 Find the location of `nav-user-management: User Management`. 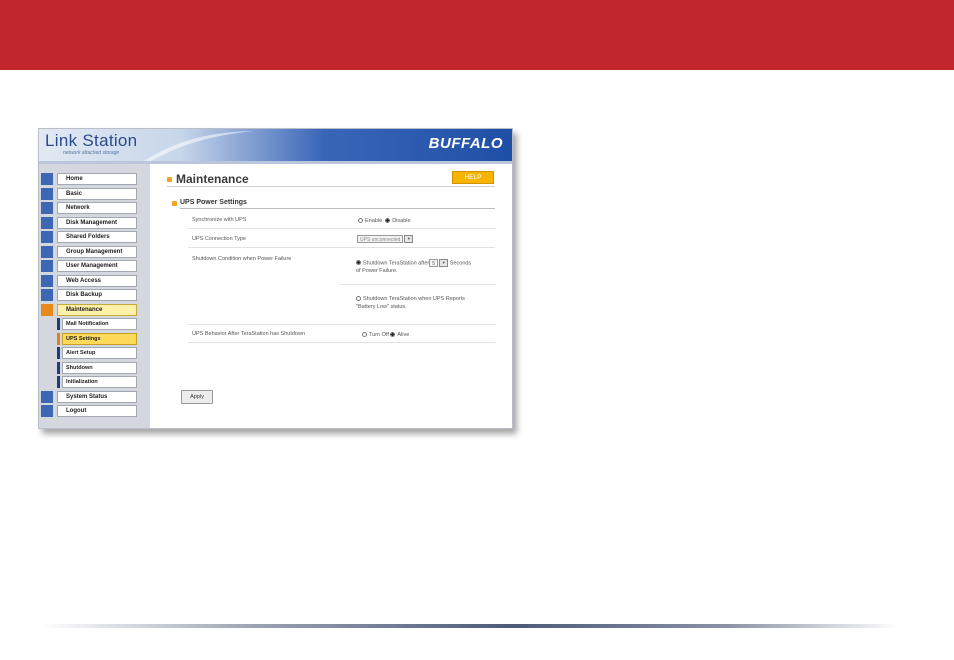

nav-user-management: User Management is located at coordinates (89, 266).